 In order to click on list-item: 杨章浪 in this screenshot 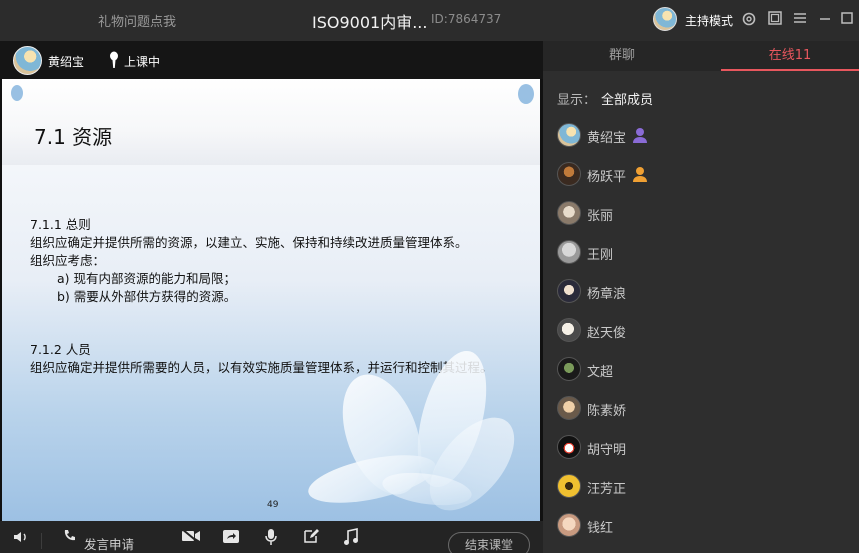, I will do `click(702, 292)`.